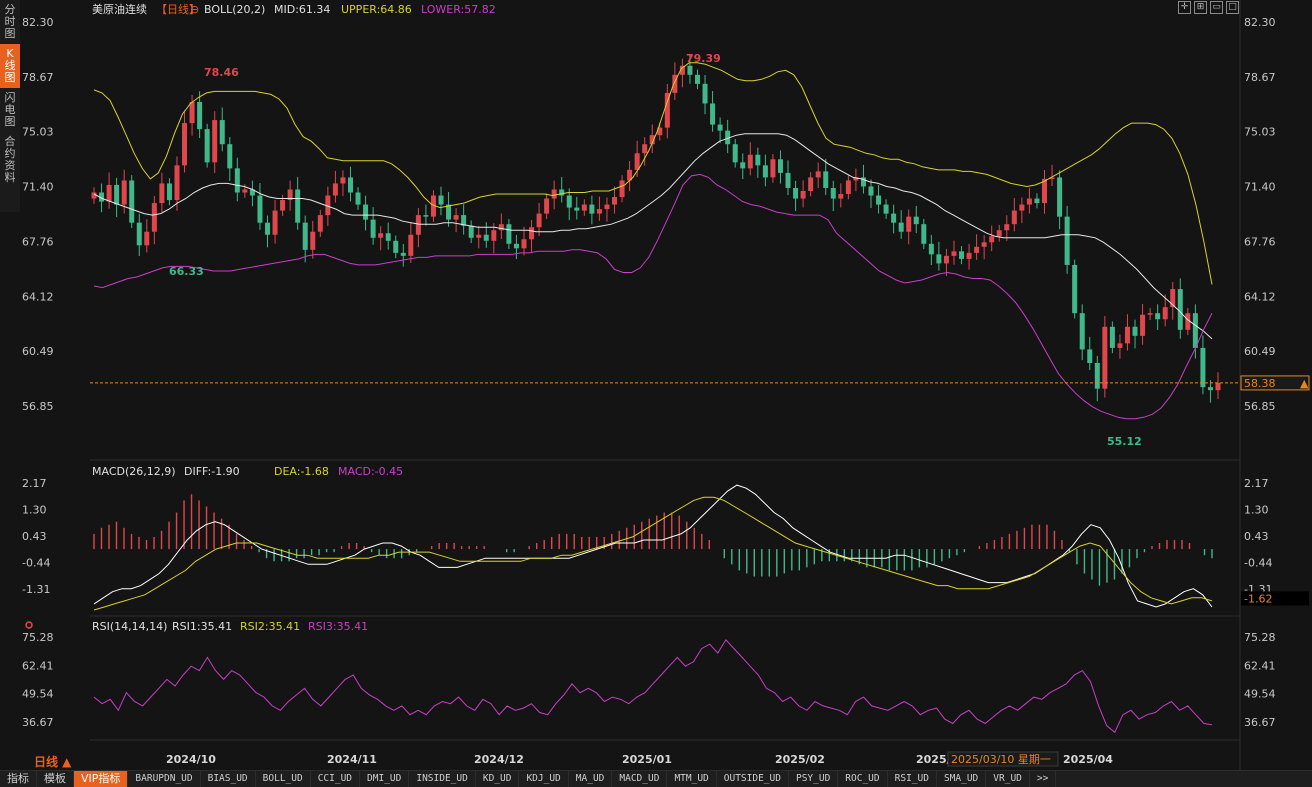 This screenshot has height=787, width=1312. I want to click on indicator-tab-18: SMA_UD, so click(962, 779).